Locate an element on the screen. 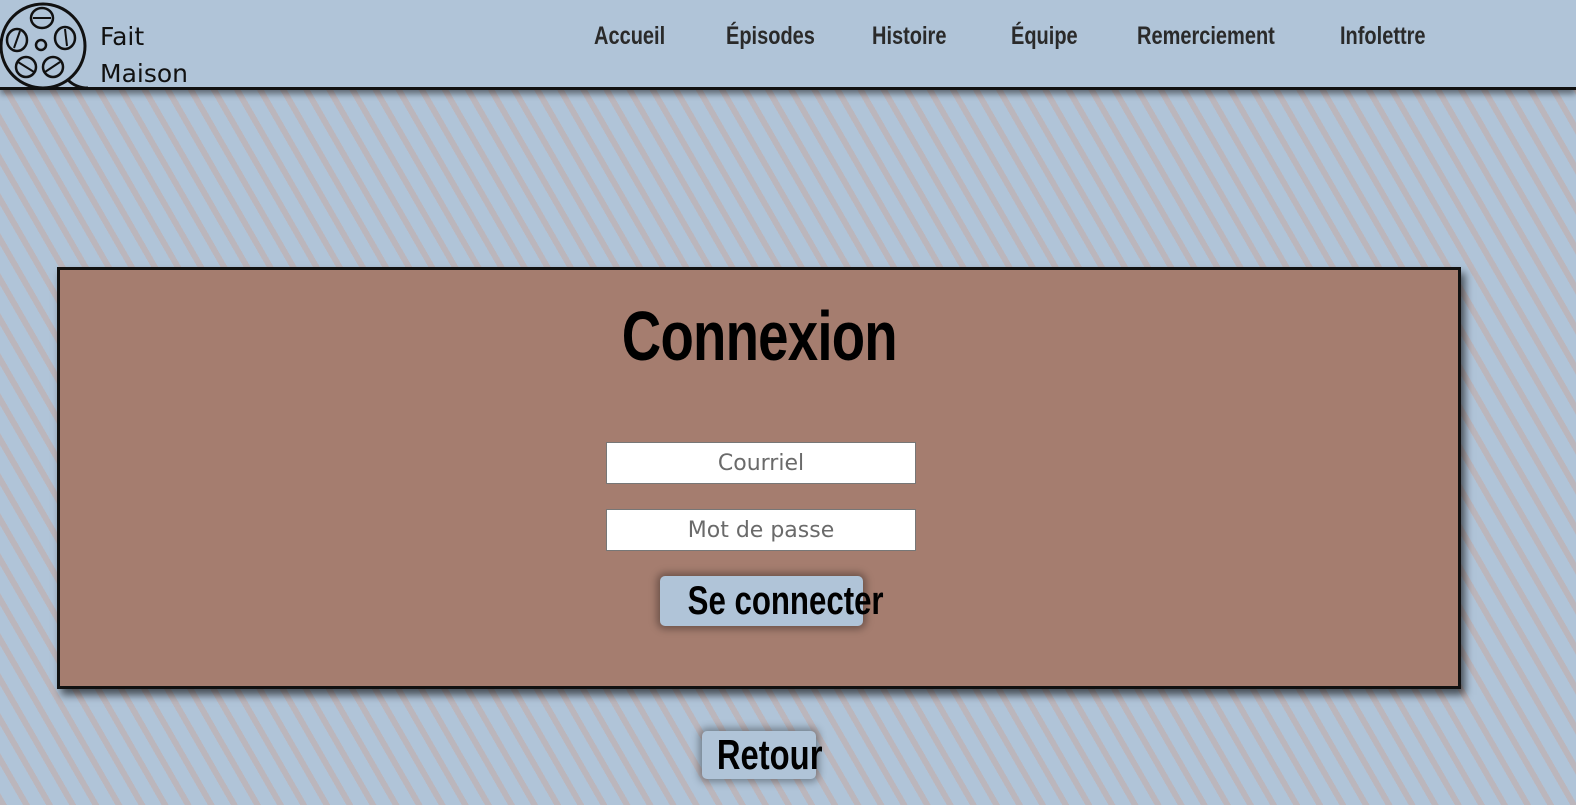 The width and height of the screenshot is (1576, 805). nav-item-histoire: Histoire is located at coordinates (909, 36).